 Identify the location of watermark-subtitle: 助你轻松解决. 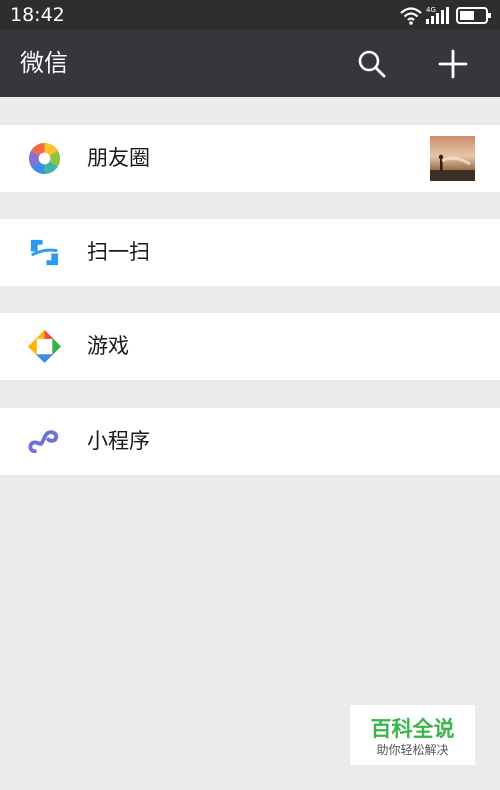
(412, 750).